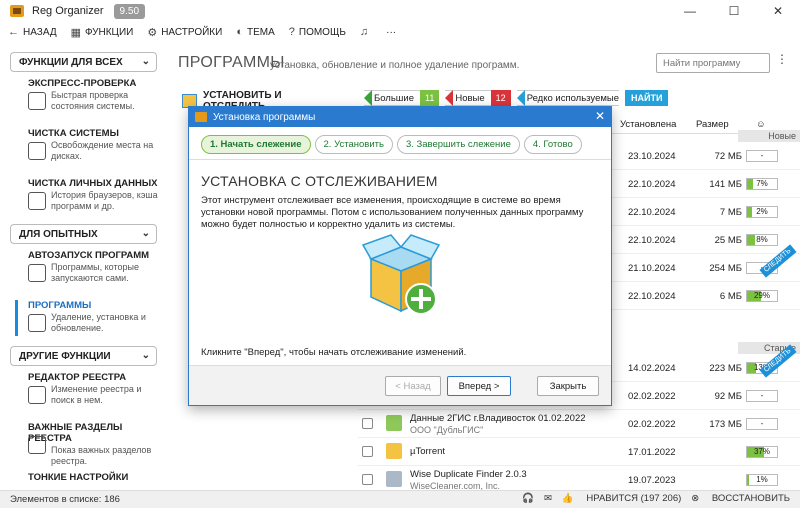 The width and height of the screenshot is (800, 508). What do you see at coordinates (37, 395) in the screenshot?
I see `registry-icon` at bounding box center [37, 395].